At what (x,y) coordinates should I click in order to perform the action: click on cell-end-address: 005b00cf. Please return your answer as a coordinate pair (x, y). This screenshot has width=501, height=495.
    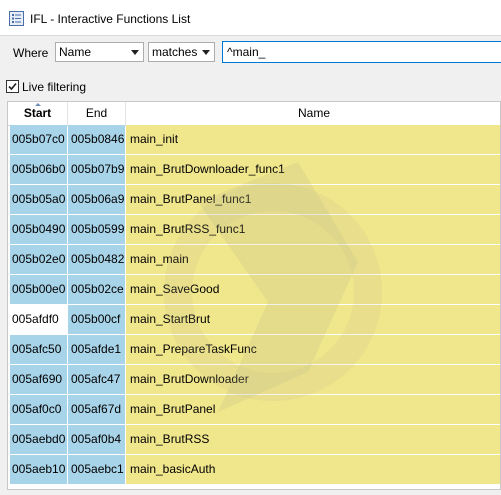
    Looking at the image, I should click on (96, 319).